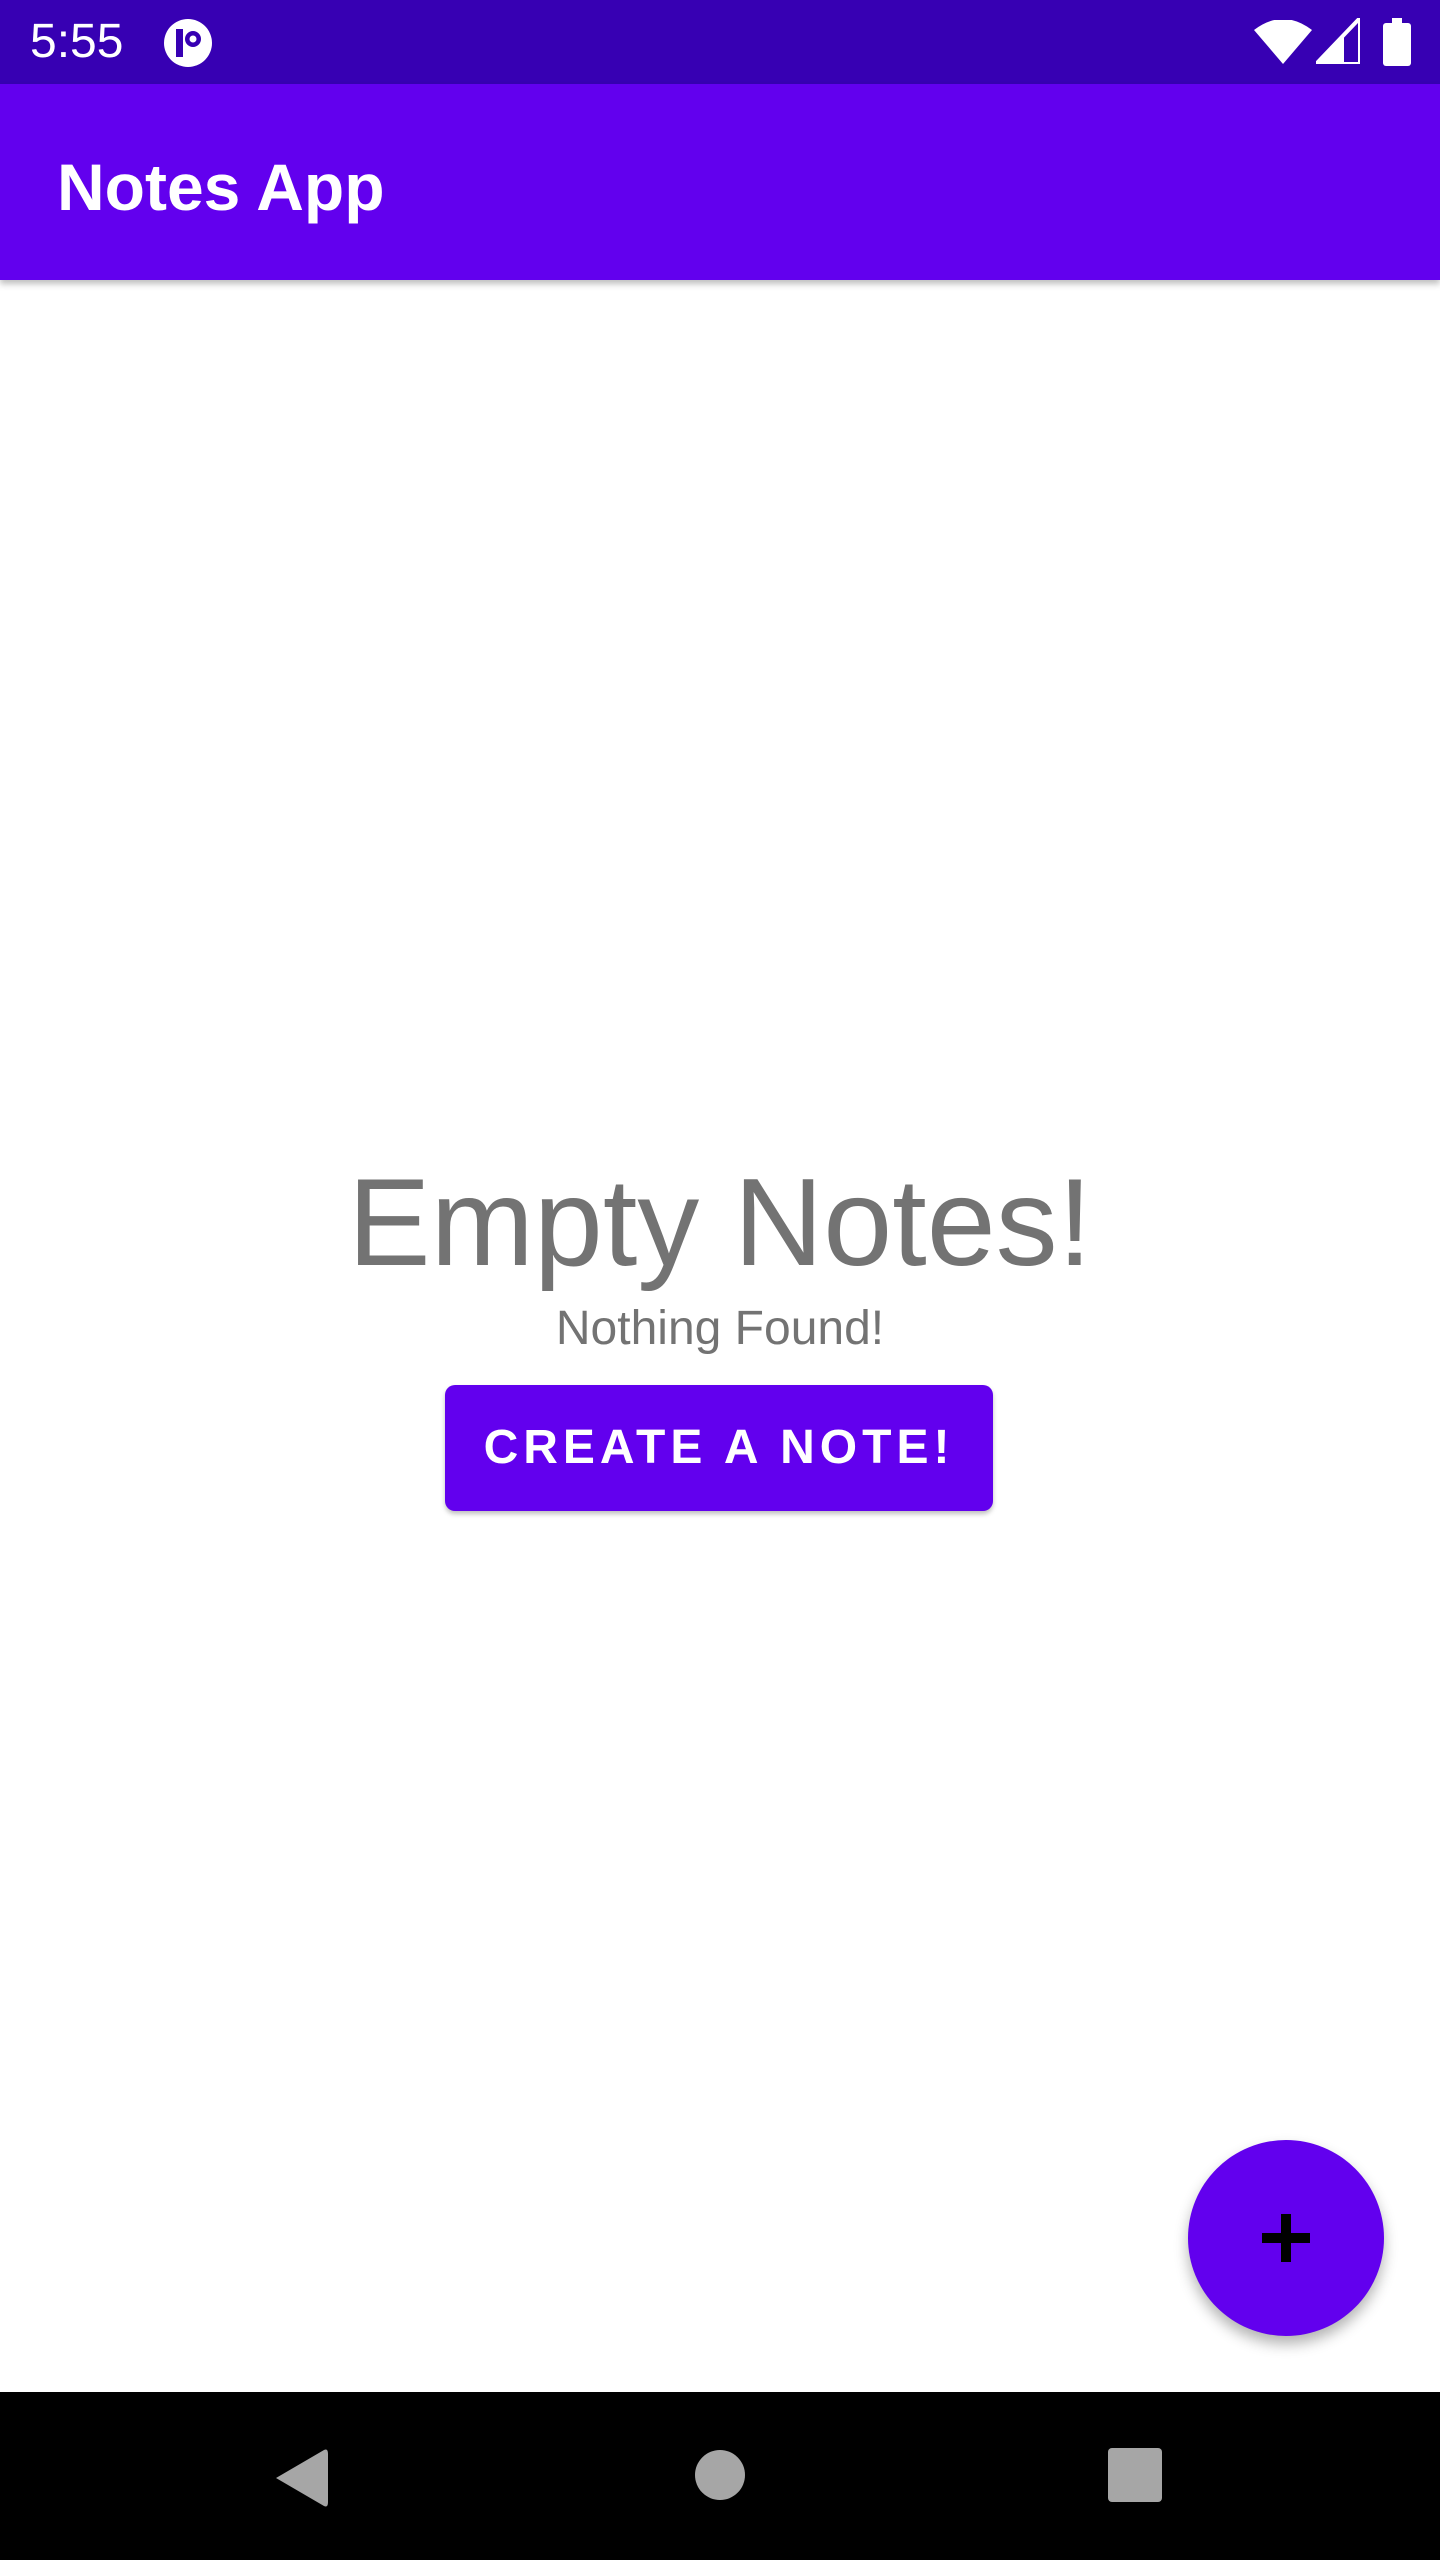  What do you see at coordinates (720, 1328) in the screenshot?
I see `nothing-found-subtitle: Nothing Found!` at bounding box center [720, 1328].